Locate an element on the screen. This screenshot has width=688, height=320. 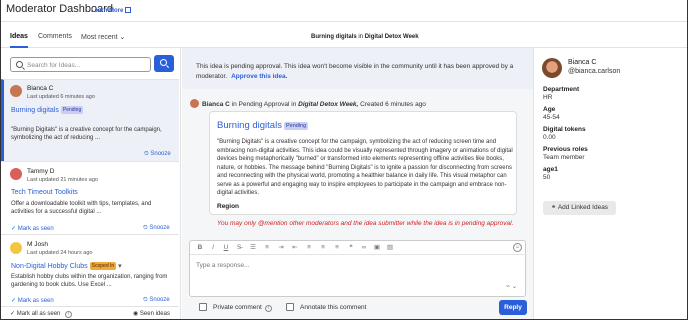
sort-dropdown: Most recent ⌄ is located at coordinates (103, 37).